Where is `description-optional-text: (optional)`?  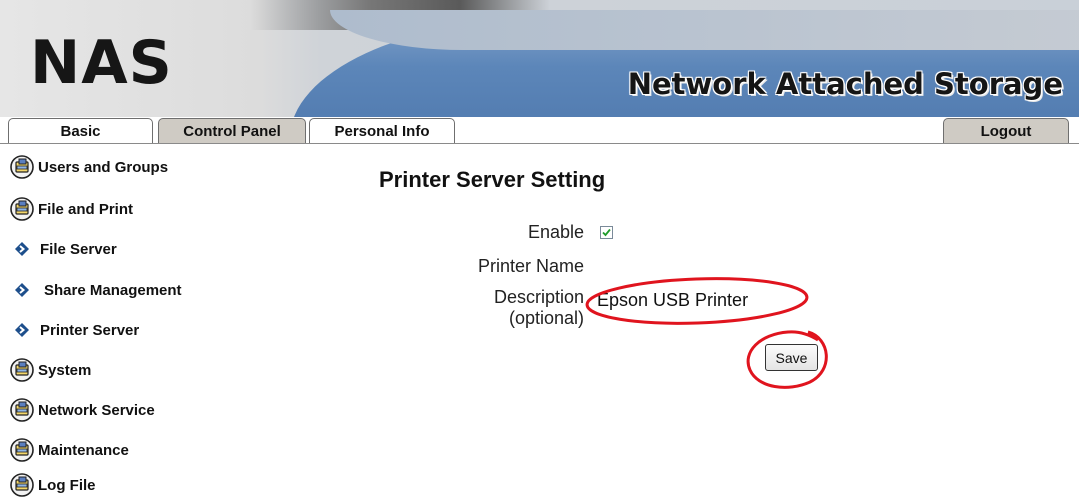 description-optional-text: (optional) is located at coordinates (546, 318).